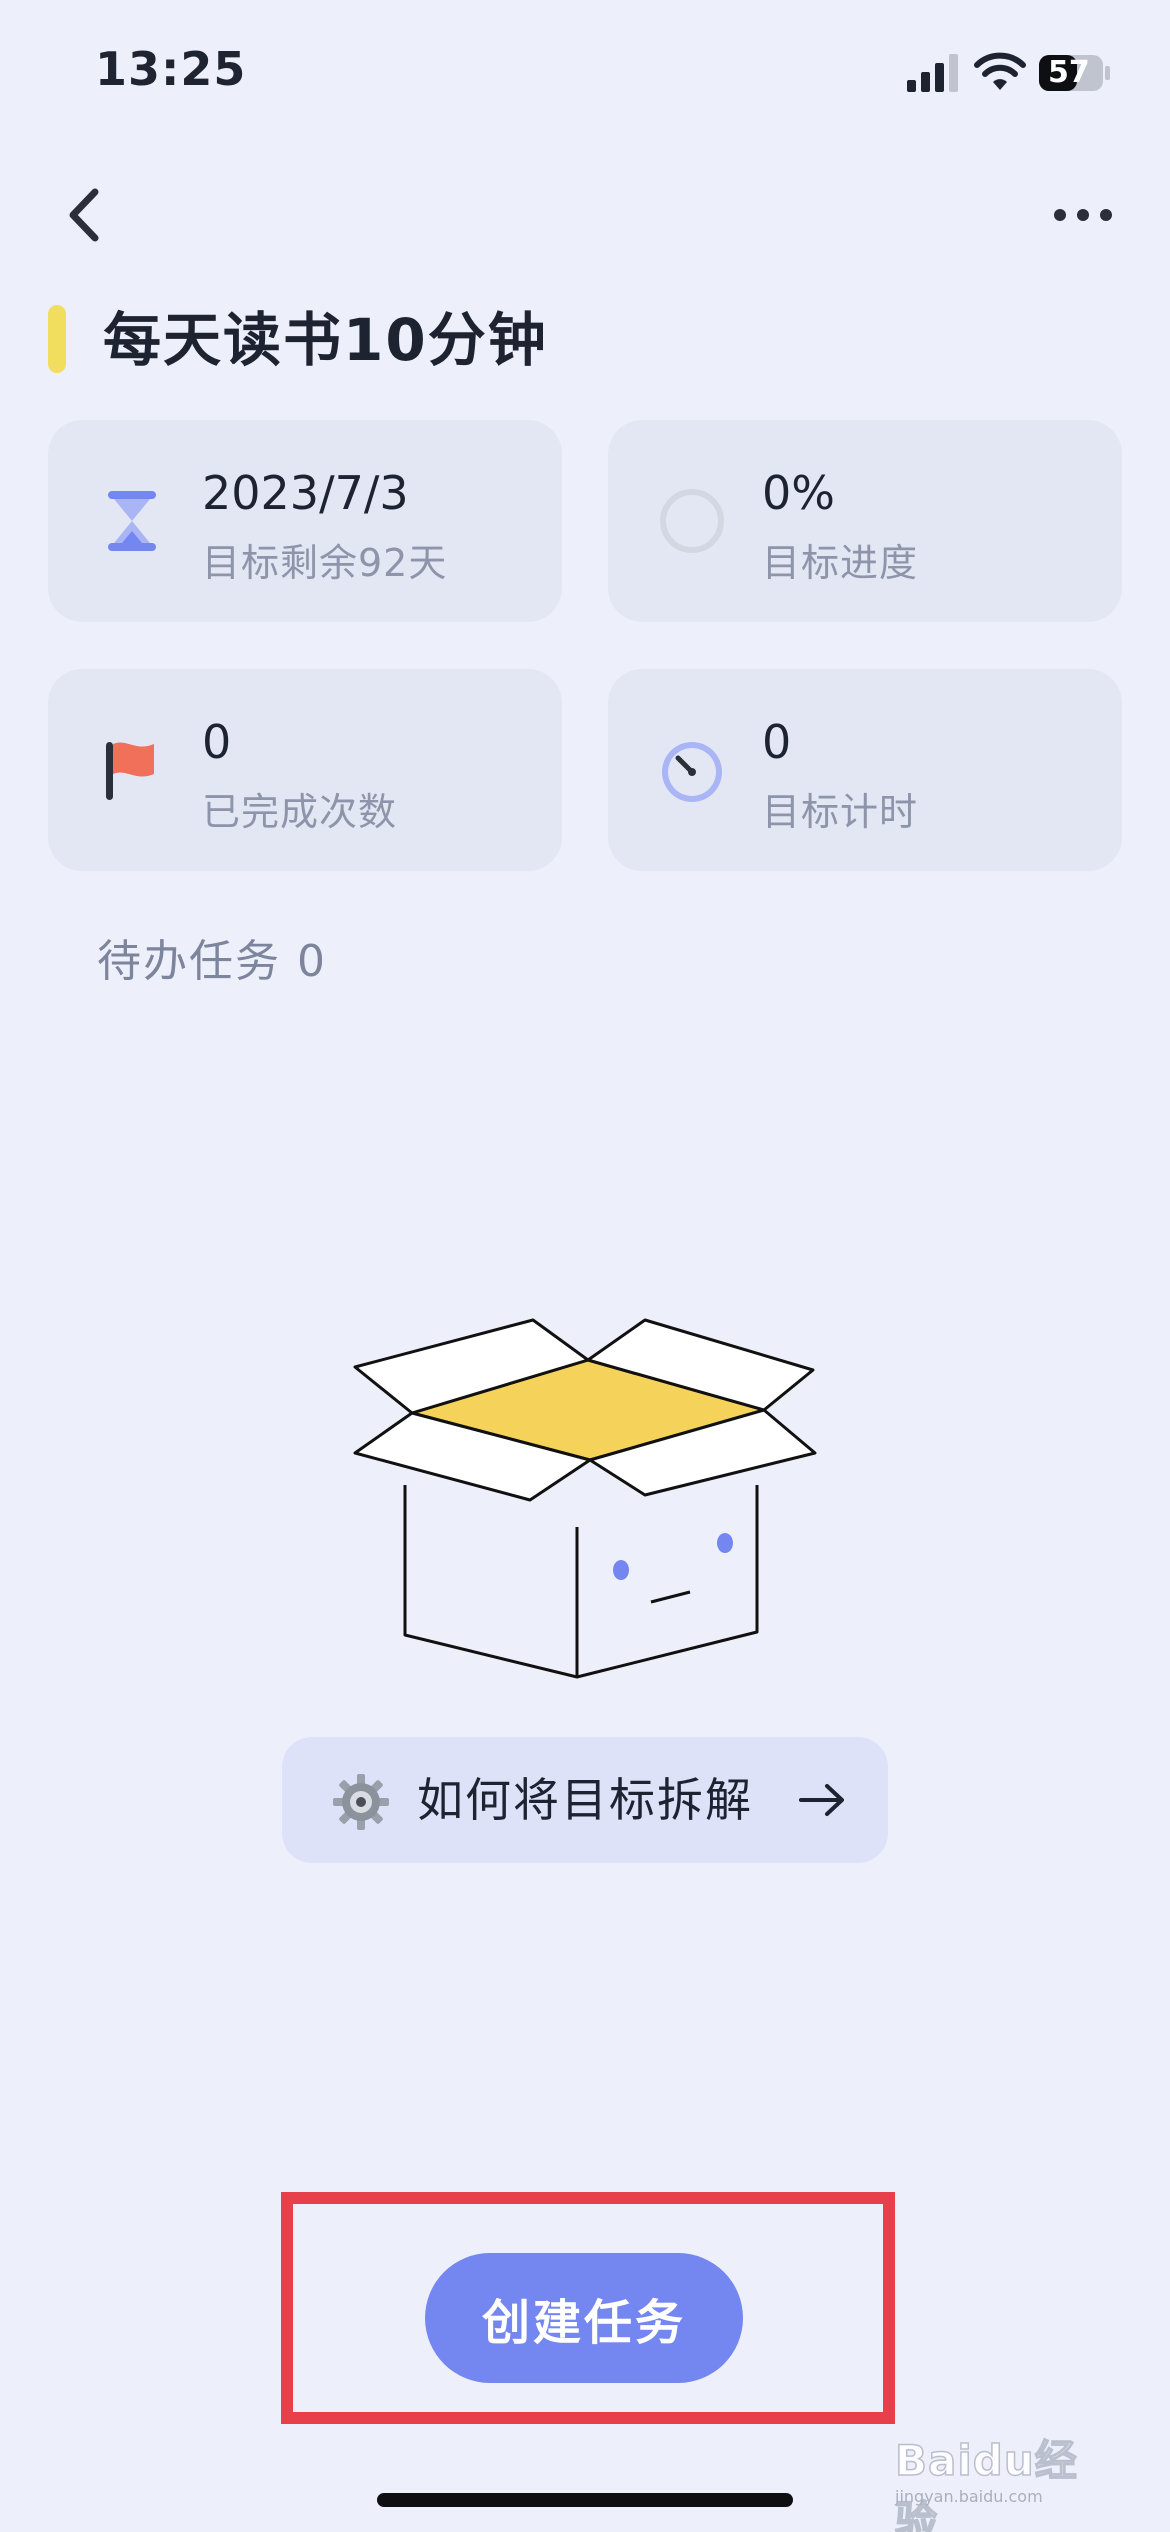  I want to click on stat-card-timer: 0 目标计时, so click(865, 770).